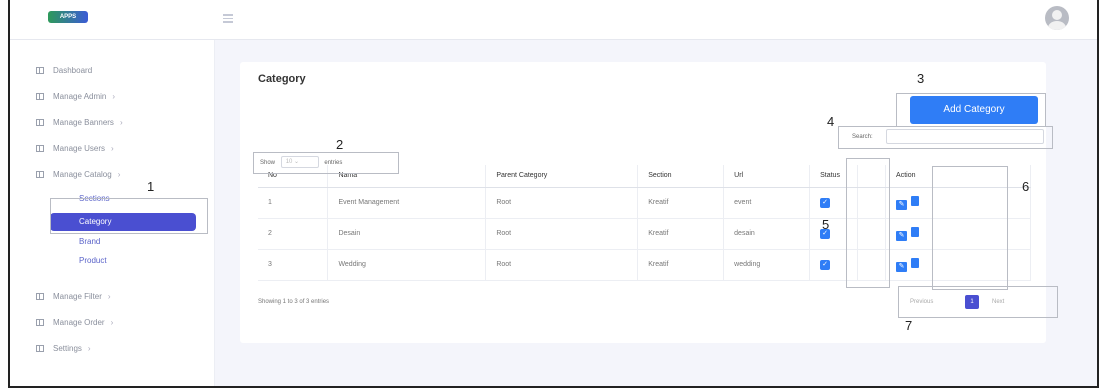 This screenshot has height=391, width=1107. What do you see at coordinates (93, 260) in the screenshot?
I see `sidebar-subitem-product: Product` at bounding box center [93, 260].